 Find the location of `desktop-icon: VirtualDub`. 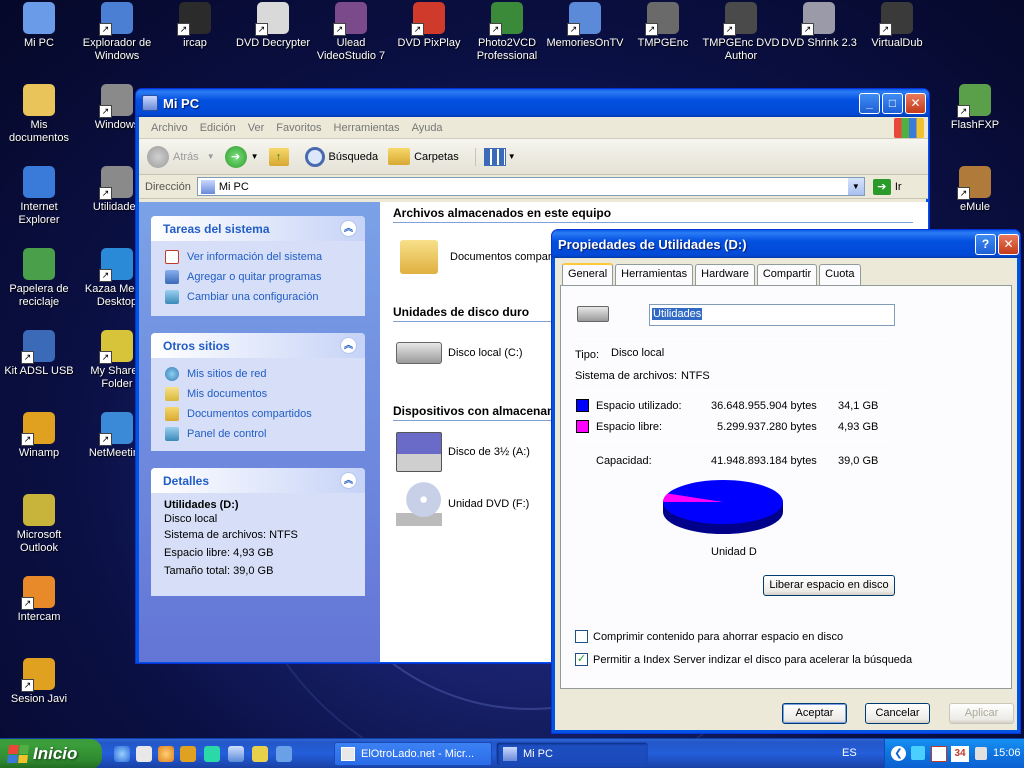

desktop-icon: VirtualDub is located at coordinates (897, 26).